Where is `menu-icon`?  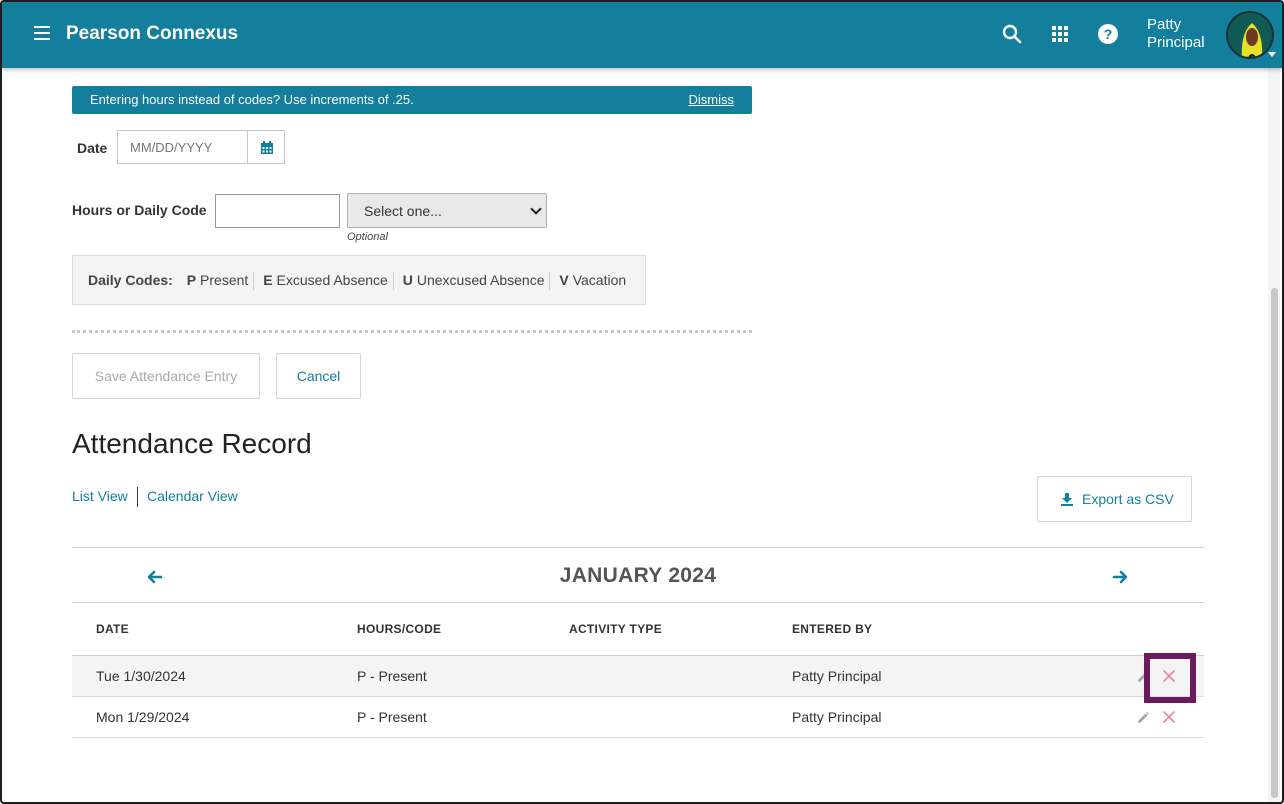
menu-icon is located at coordinates (42, 34).